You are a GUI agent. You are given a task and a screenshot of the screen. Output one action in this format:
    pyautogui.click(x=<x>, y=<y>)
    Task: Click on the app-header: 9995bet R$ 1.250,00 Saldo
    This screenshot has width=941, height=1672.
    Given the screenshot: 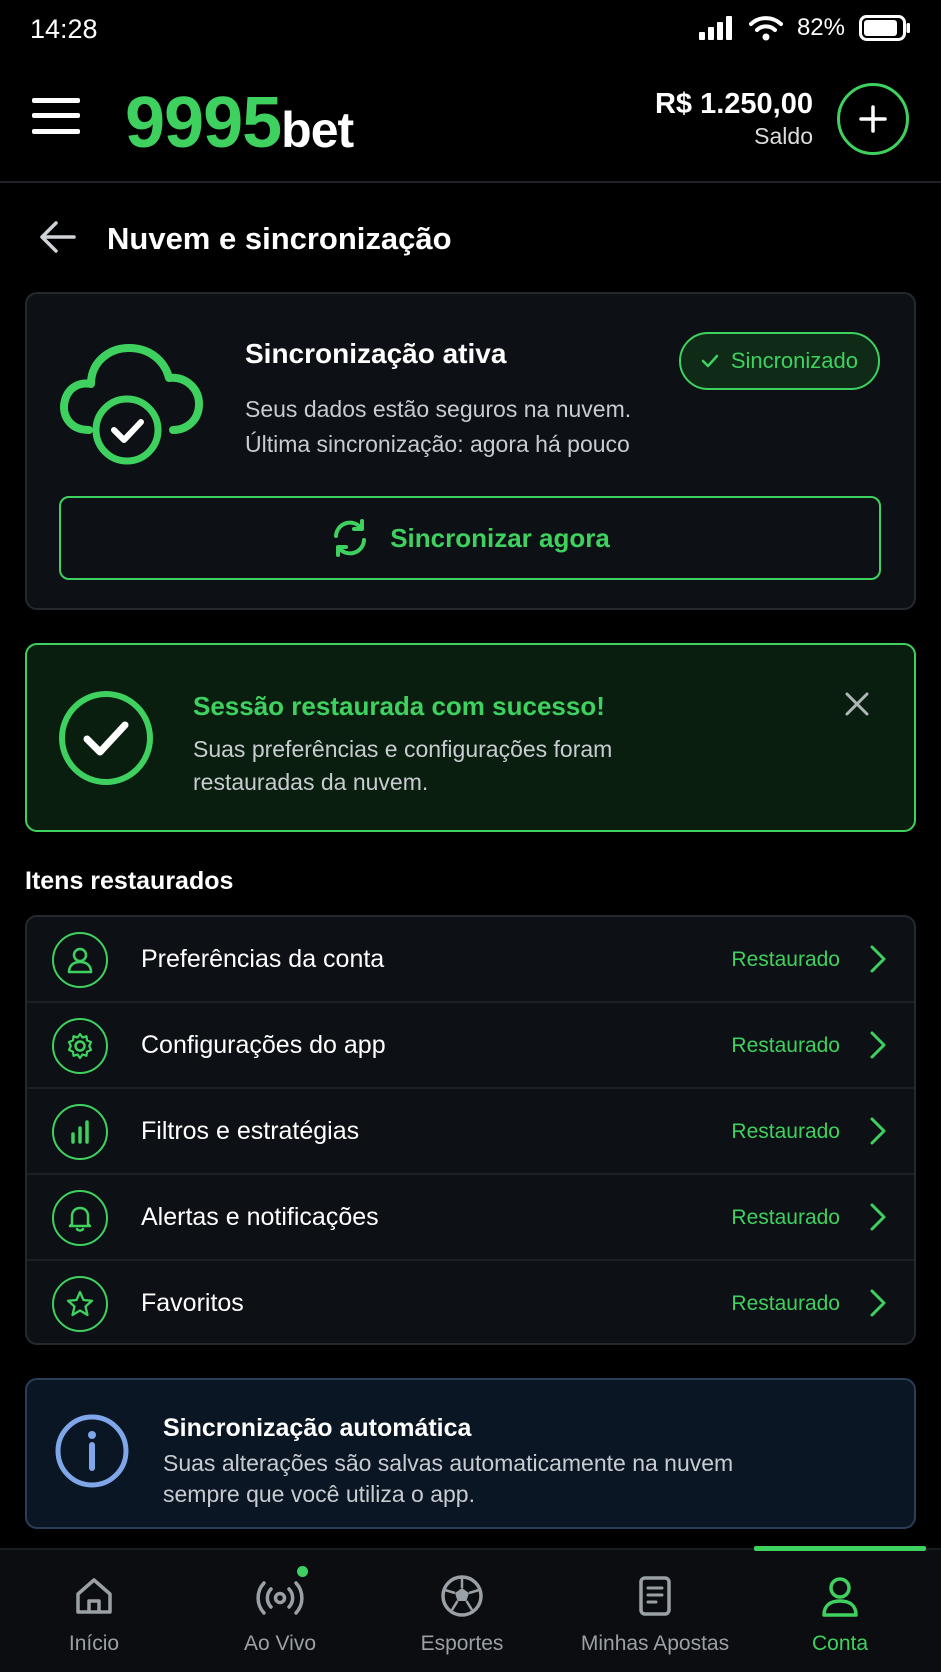 What is the action you would take?
    pyautogui.click(x=470, y=122)
    